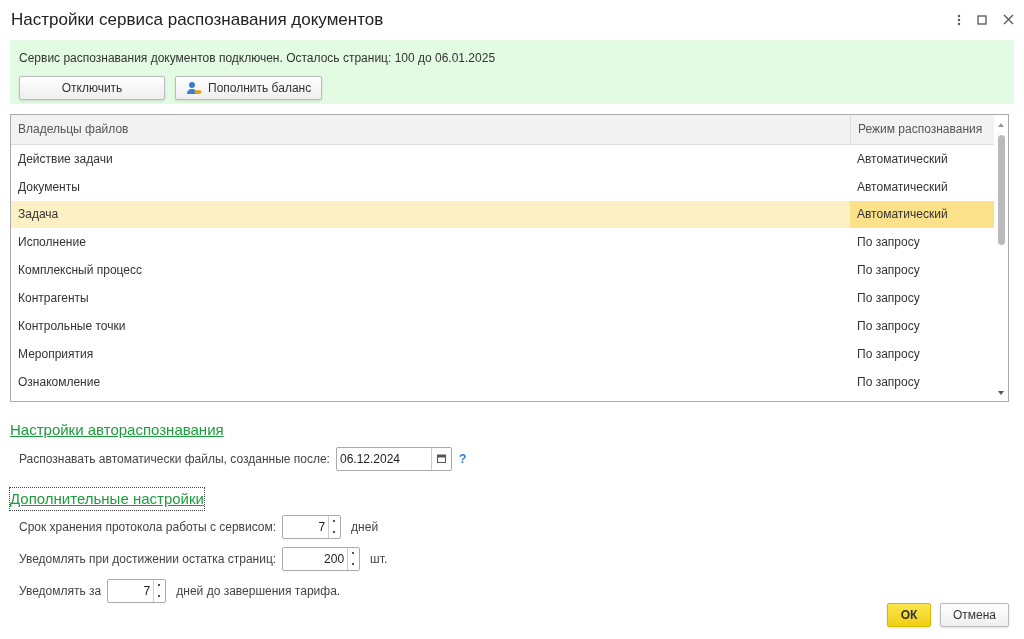 This screenshot has width=1024, height=639. I want to click on calendar-icon, so click(441, 458).